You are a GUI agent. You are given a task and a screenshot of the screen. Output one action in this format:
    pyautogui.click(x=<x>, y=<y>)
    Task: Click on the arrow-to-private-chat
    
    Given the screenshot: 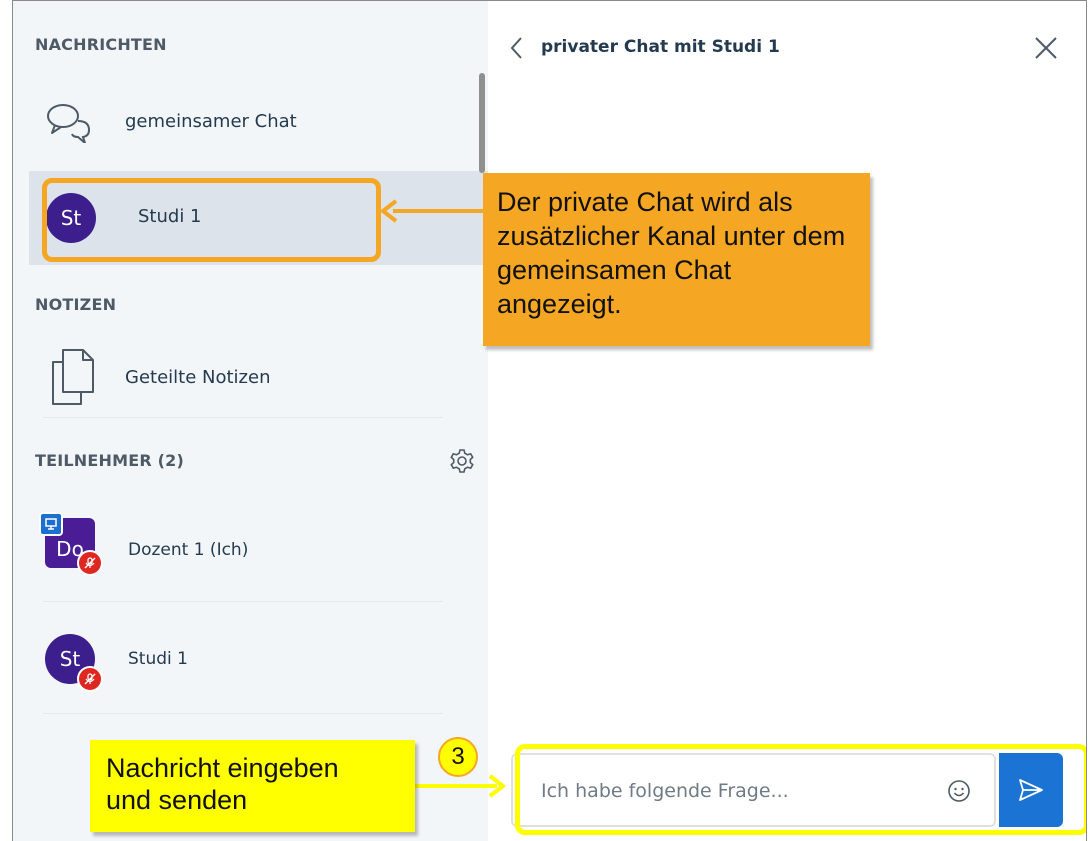 What is the action you would take?
    pyautogui.click(x=432, y=211)
    